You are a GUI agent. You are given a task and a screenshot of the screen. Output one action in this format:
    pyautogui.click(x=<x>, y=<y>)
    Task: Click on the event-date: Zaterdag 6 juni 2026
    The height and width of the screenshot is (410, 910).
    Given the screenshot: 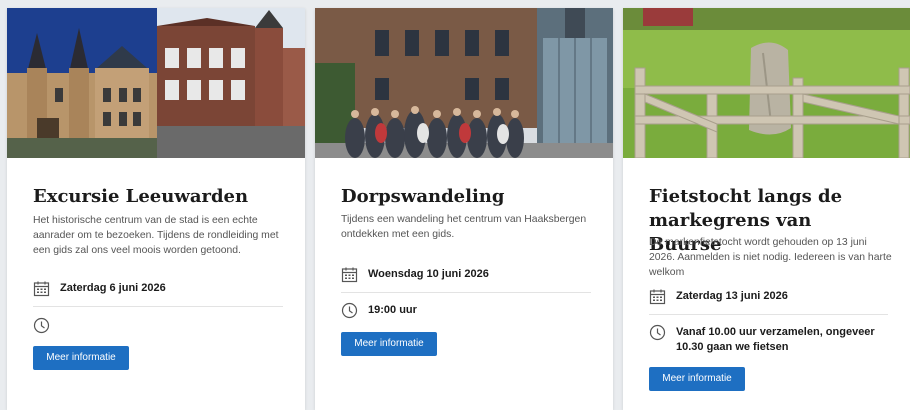 What is the action you would take?
    pyautogui.click(x=113, y=288)
    